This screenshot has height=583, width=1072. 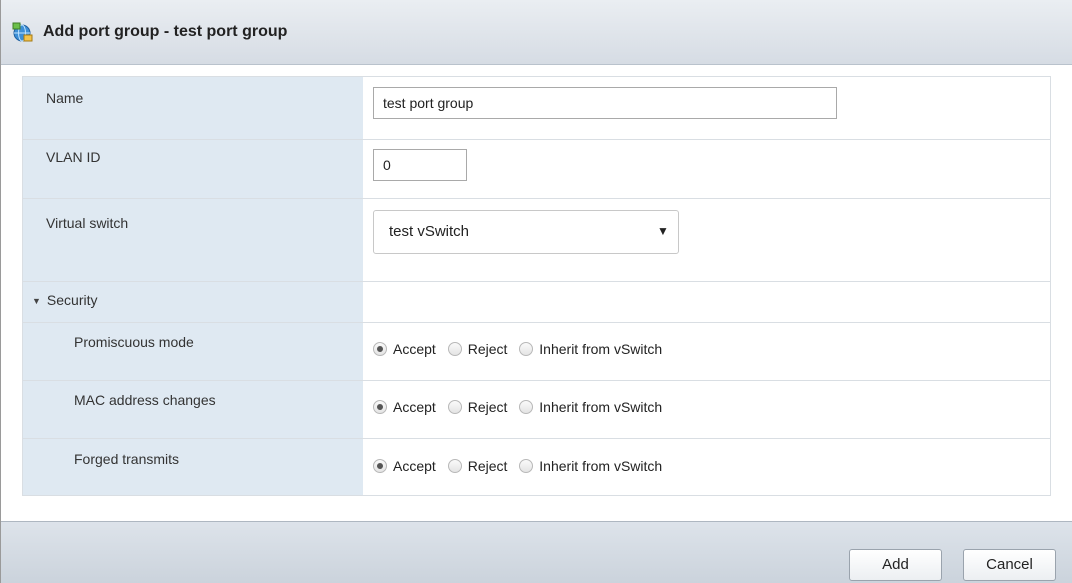 I want to click on mac-inherit-option: Inherit from vSwitch, so click(x=590, y=407).